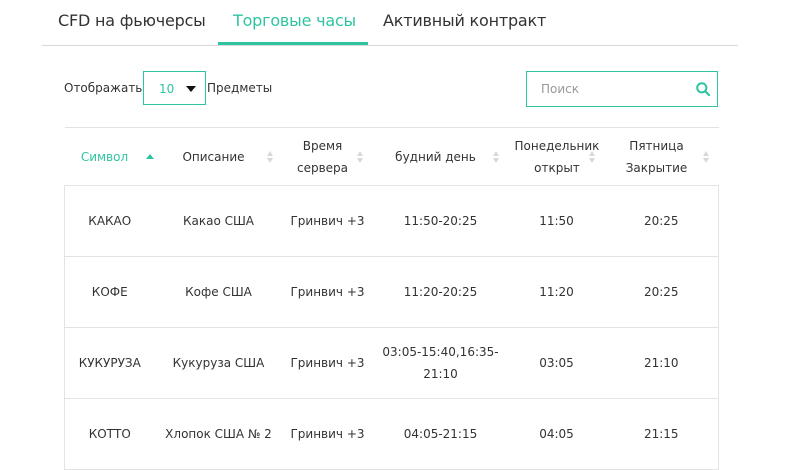 The width and height of the screenshot is (800, 470). I want to click on column-header-label: Символ, so click(104, 156).